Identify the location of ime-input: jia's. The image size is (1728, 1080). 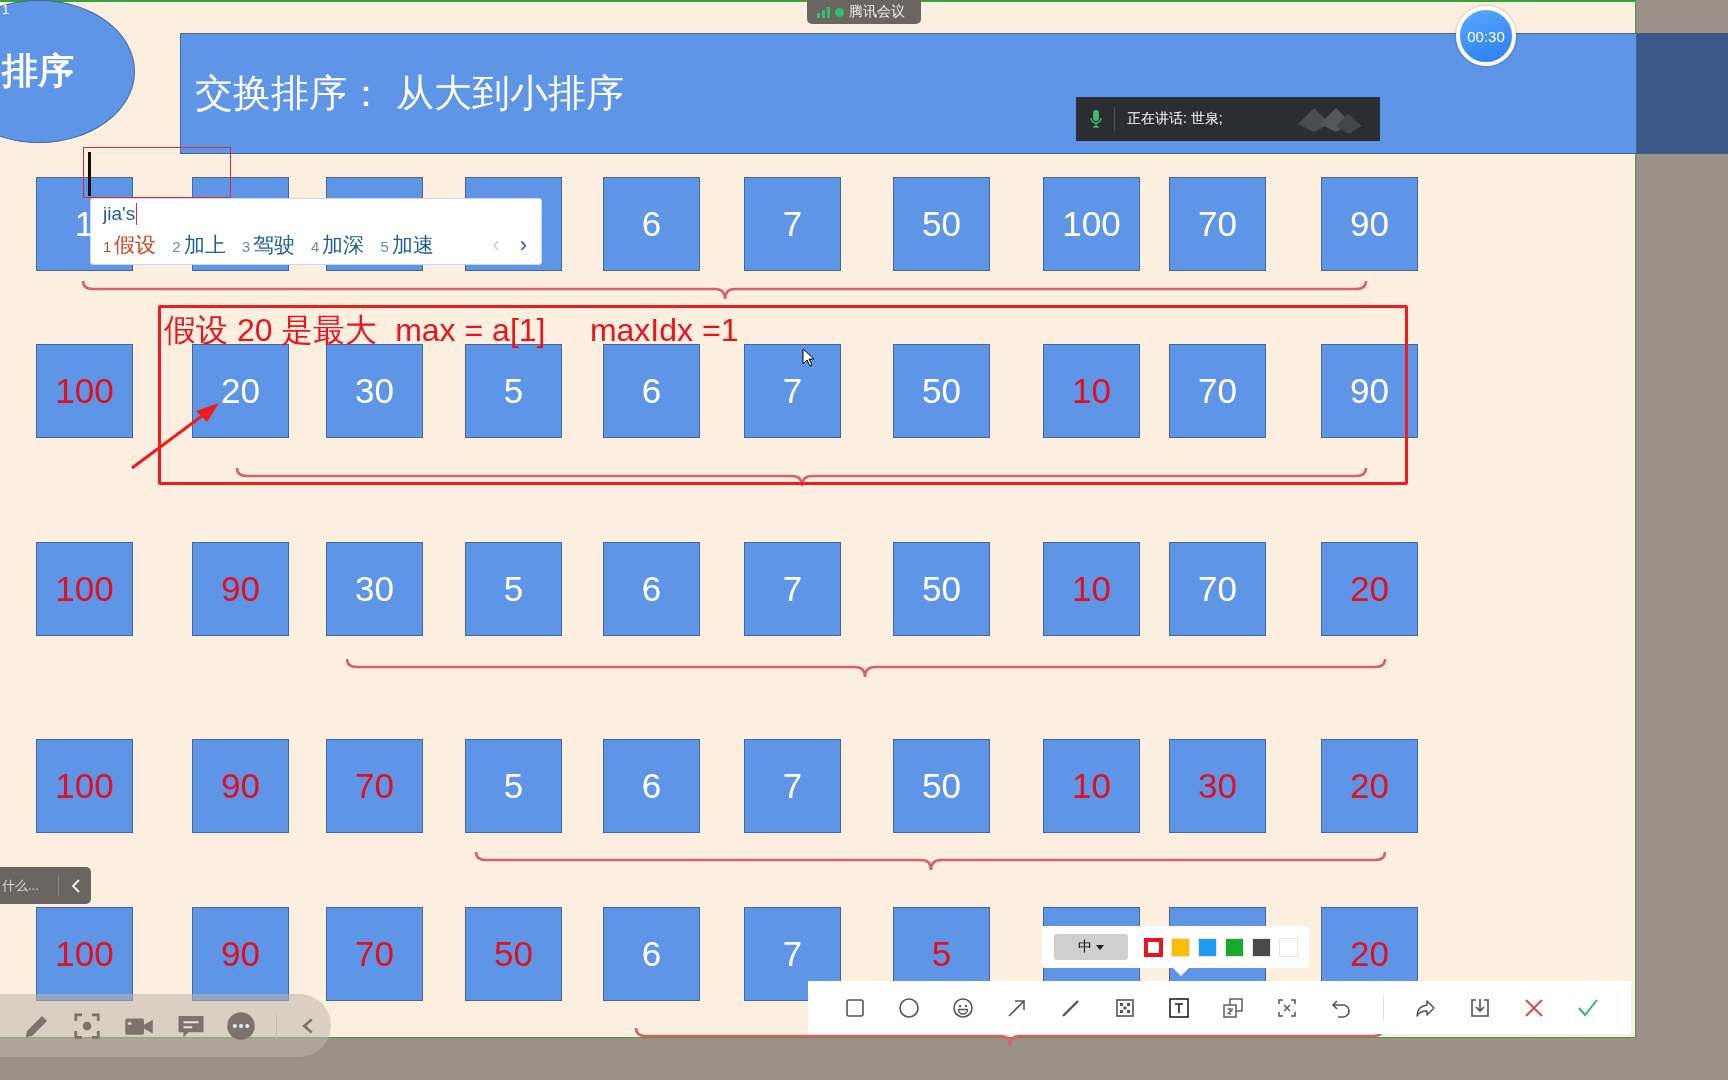
(120, 214).